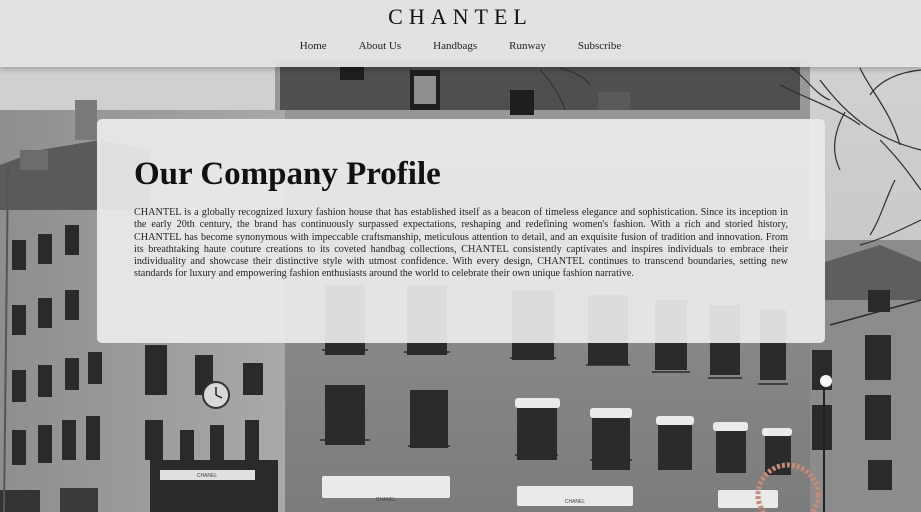 The height and width of the screenshot is (512, 921). I want to click on nav-subscribe: Subscribe, so click(599, 46).